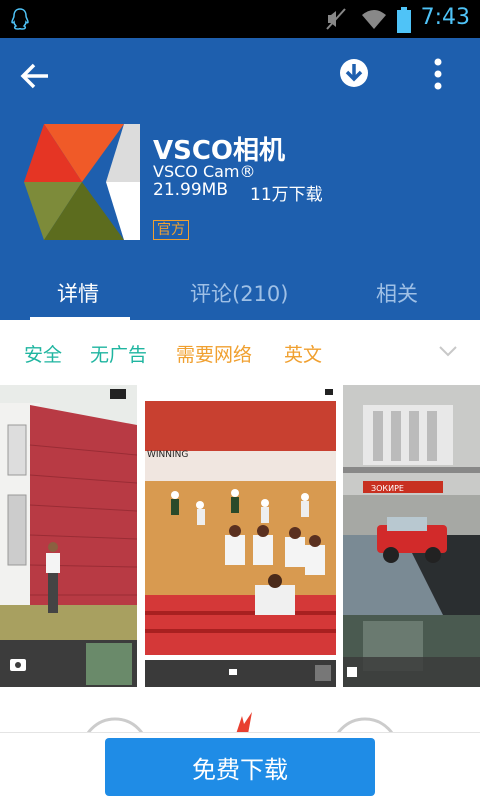  Describe the element at coordinates (190, 190) in the screenshot. I see `app-size: 21.99MB` at that location.